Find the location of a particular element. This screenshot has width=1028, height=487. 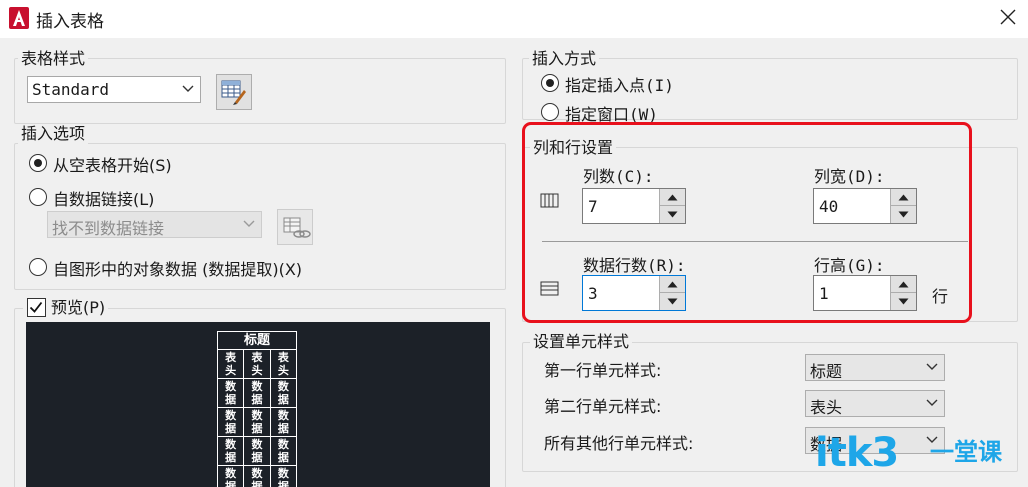

preview-label: 预览(P) is located at coordinates (78, 307).